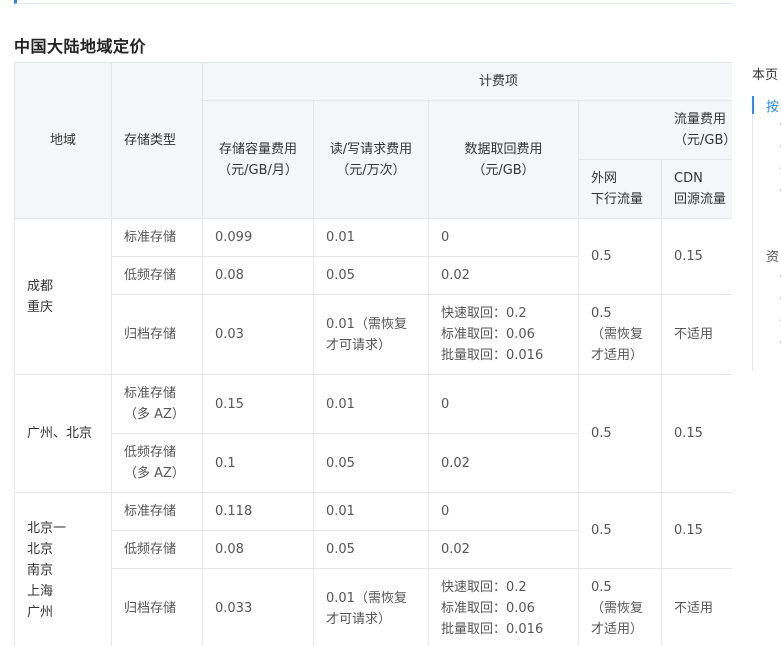  I want to click on cell-capacity-fee: 0.1, so click(258, 463).